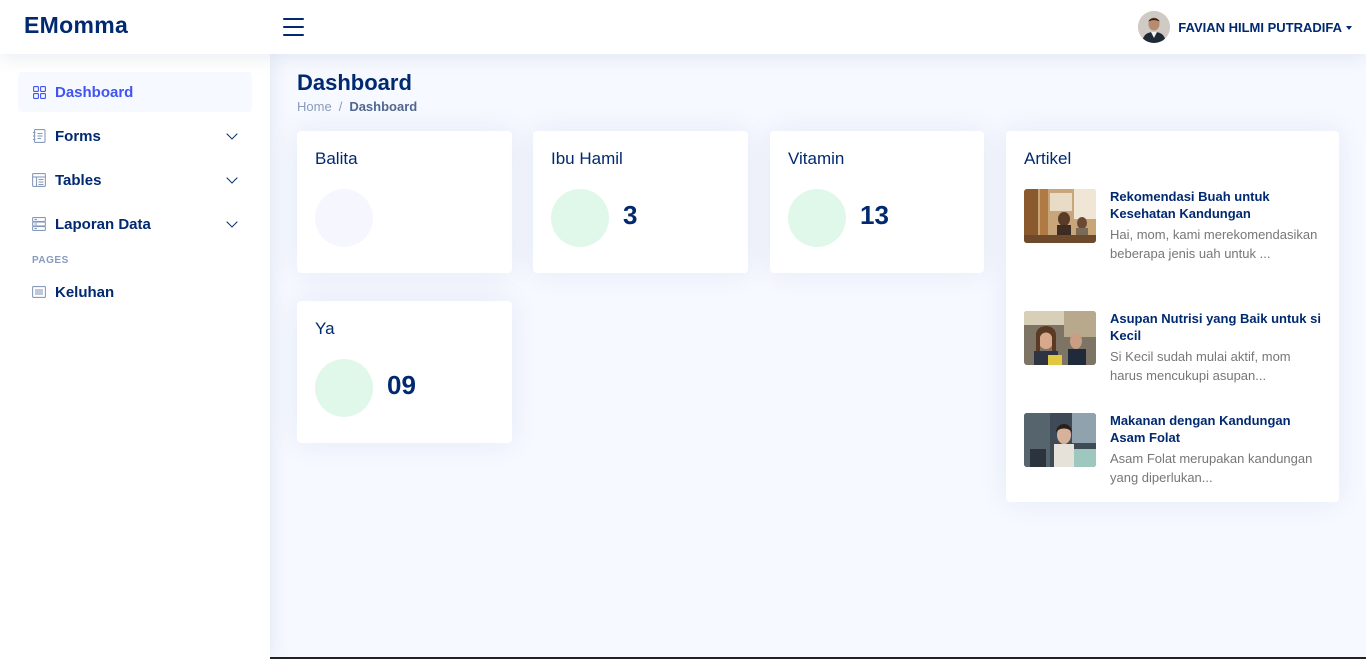 The height and width of the screenshot is (659, 1366). I want to click on sidebar-item-label: Keluhan, so click(85, 292).